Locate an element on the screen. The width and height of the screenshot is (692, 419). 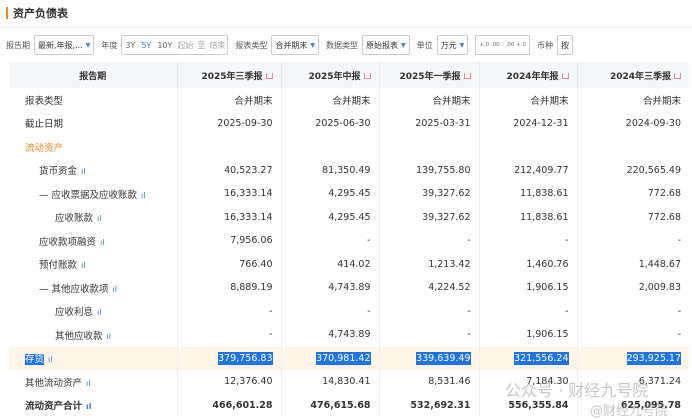
header-text: 2025年中报 is located at coordinates (334, 76).